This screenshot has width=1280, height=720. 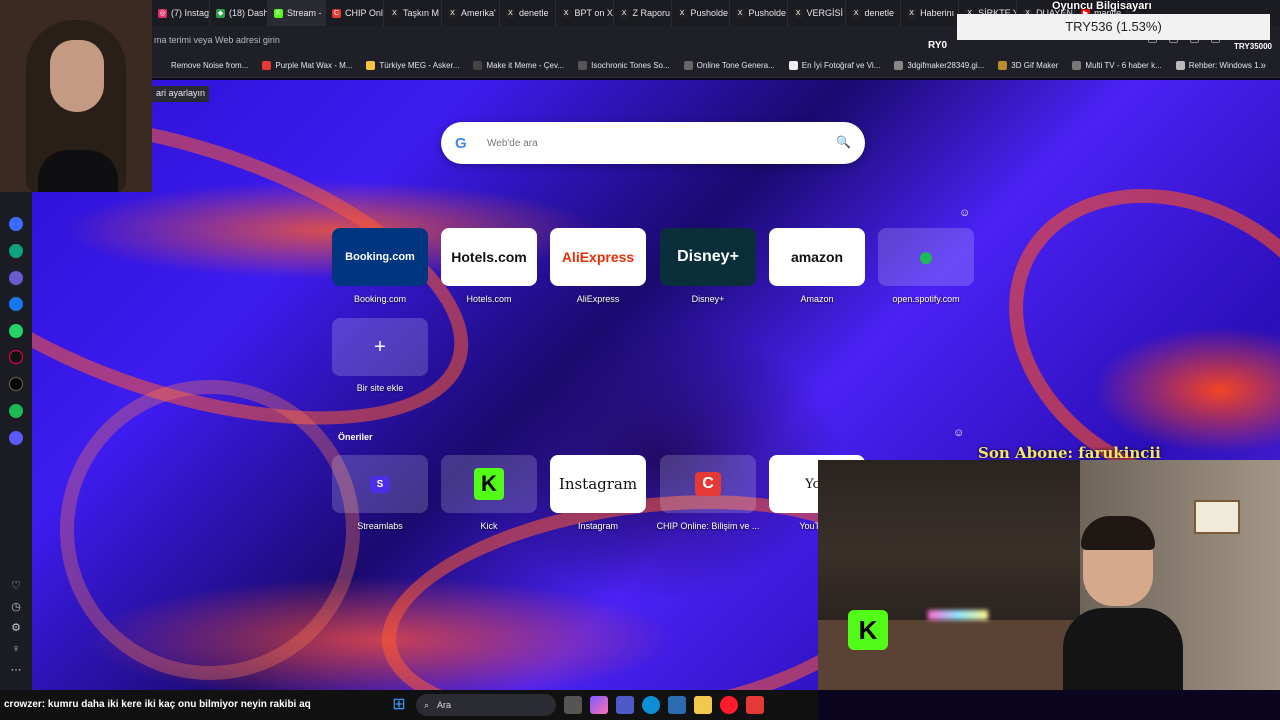 I want to click on history-icon: ◷, so click(x=16, y=607).